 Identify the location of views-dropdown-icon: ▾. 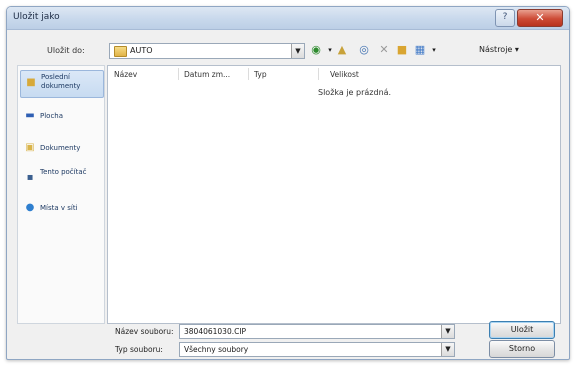
(434, 50).